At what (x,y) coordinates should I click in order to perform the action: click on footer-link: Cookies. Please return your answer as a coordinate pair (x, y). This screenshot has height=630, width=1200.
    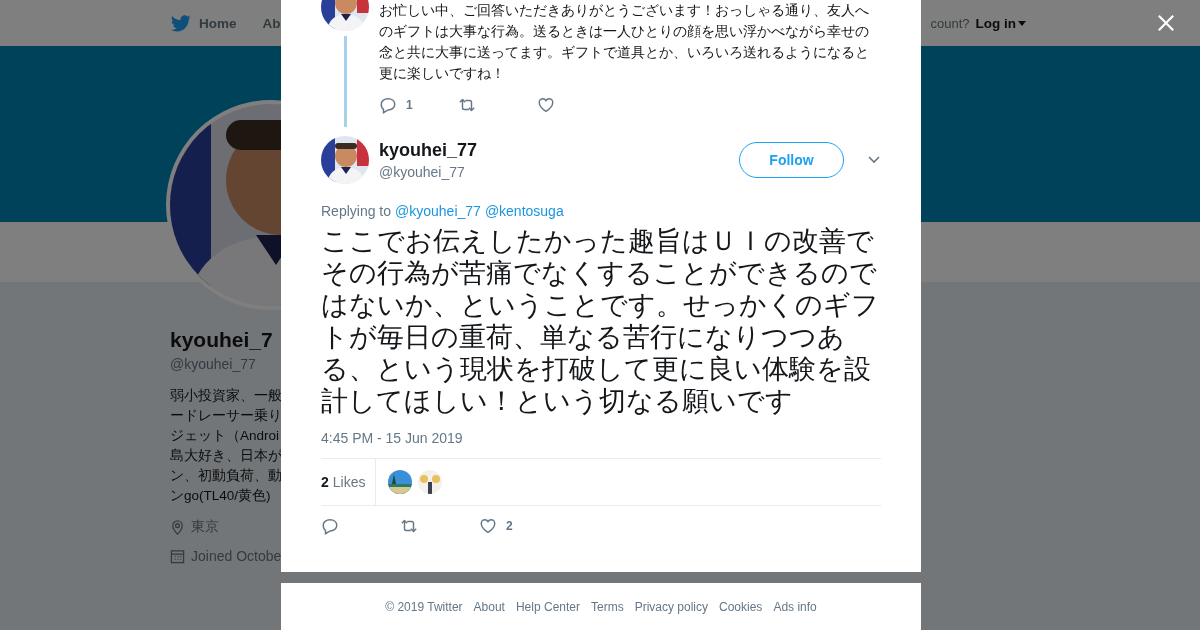
    Looking at the image, I should click on (741, 606).